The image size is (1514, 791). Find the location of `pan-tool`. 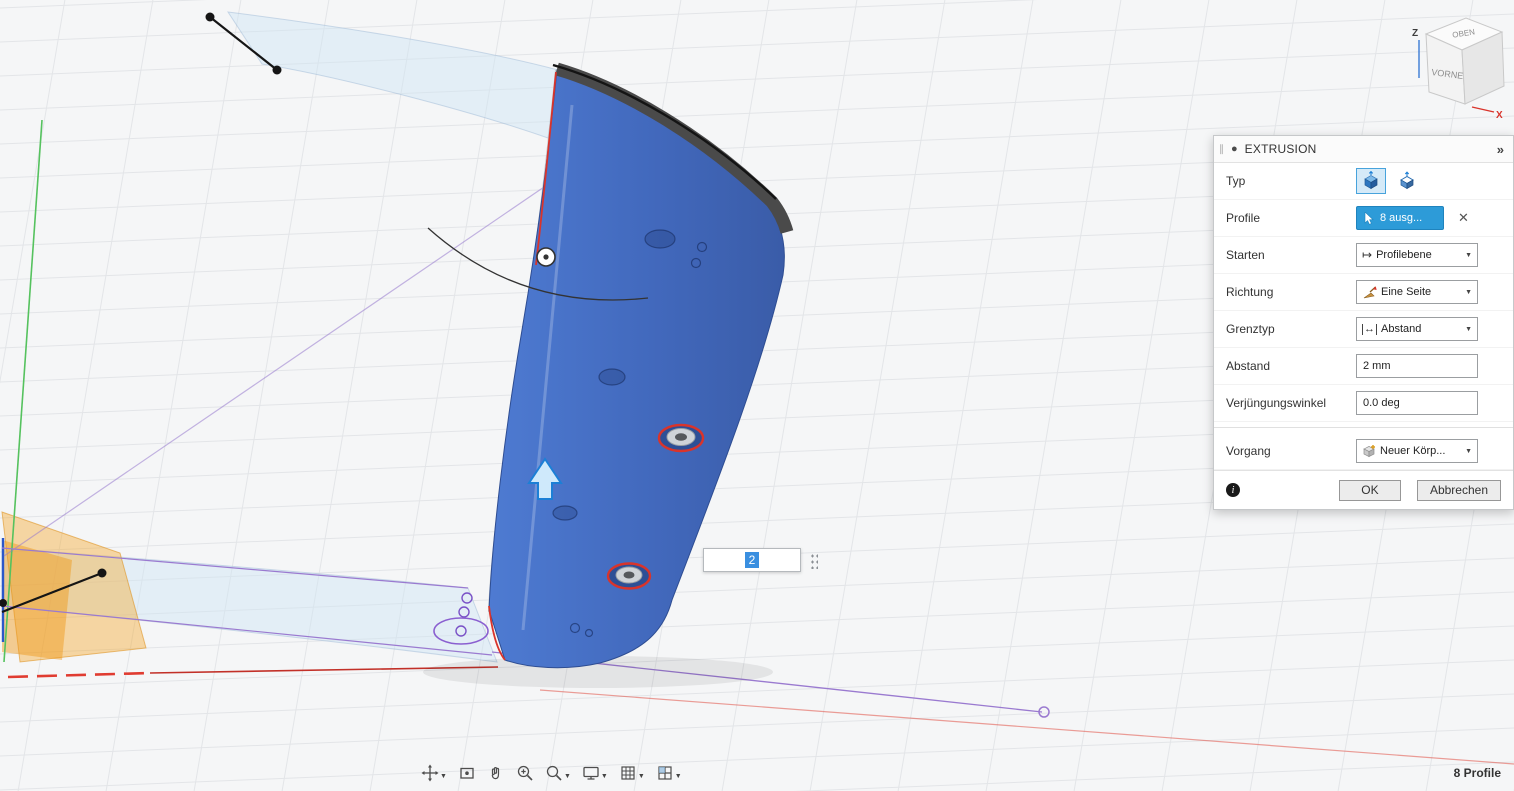

pan-tool is located at coordinates (496, 773).